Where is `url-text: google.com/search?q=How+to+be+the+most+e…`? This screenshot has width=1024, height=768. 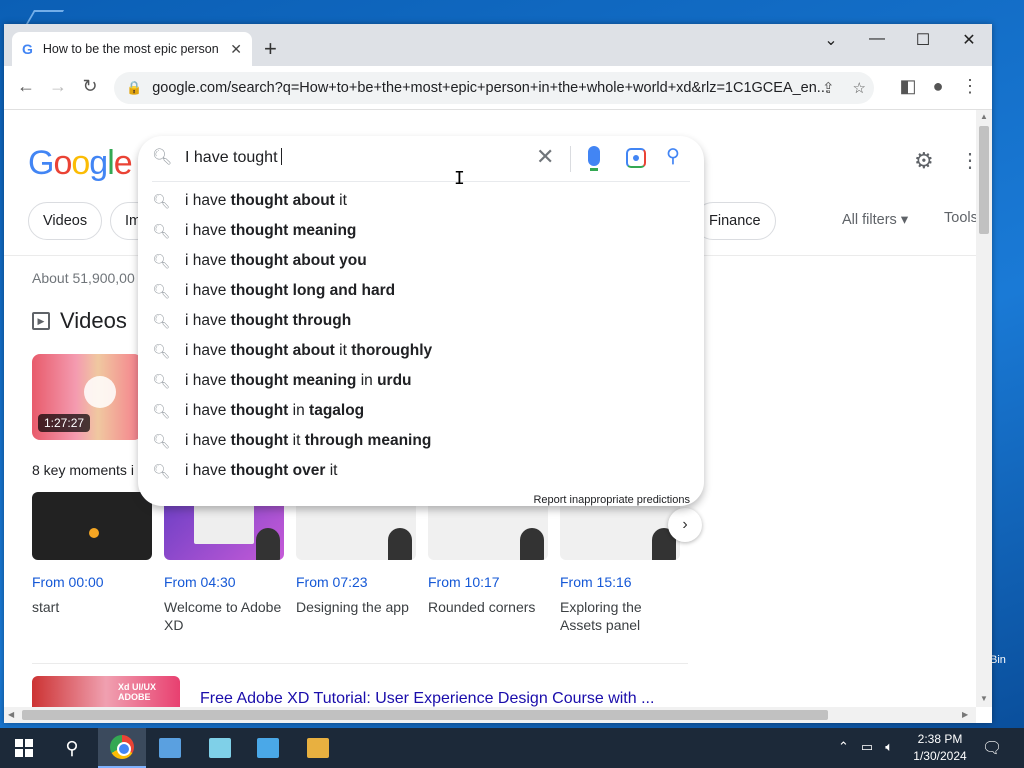 url-text: google.com/search?q=How+to+be+the+most+e… is located at coordinates (492, 88).